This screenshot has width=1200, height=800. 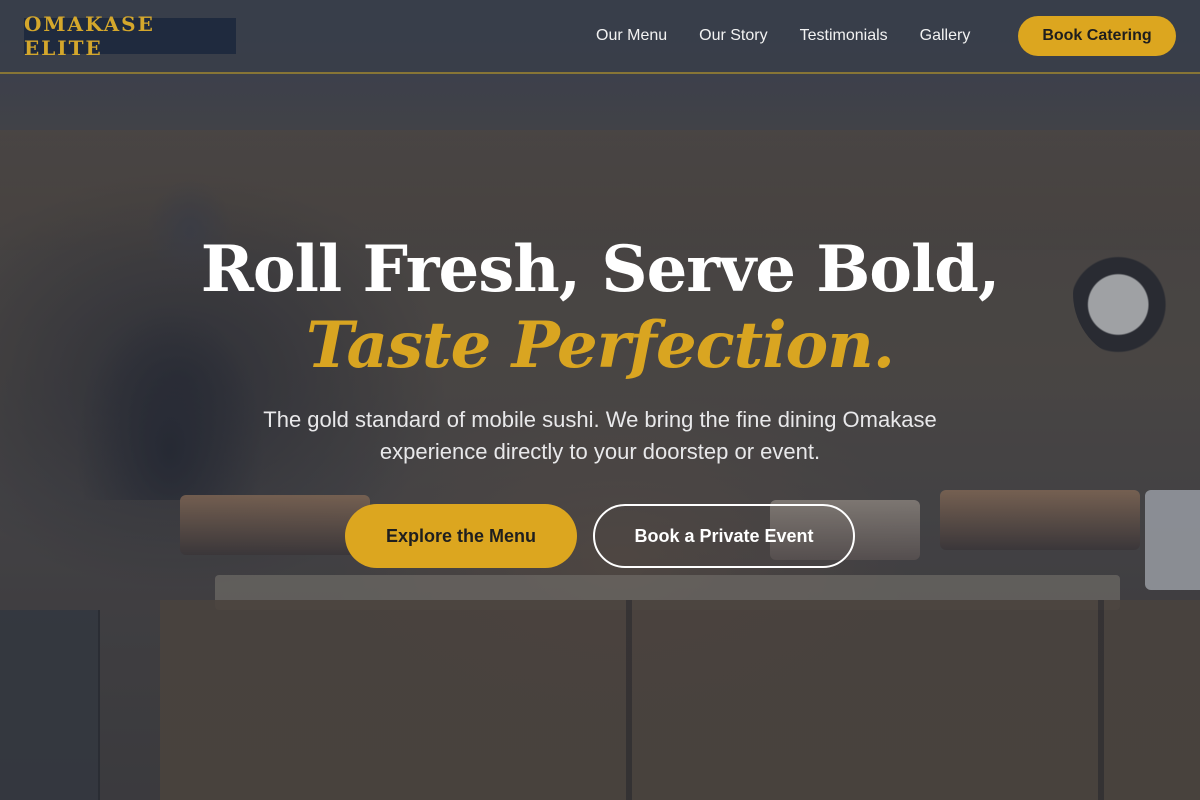 What do you see at coordinates (600, 345) in the screenshot?
I see `hero-title-line2: Taste Perfection.` at bounding box center [600, 345].